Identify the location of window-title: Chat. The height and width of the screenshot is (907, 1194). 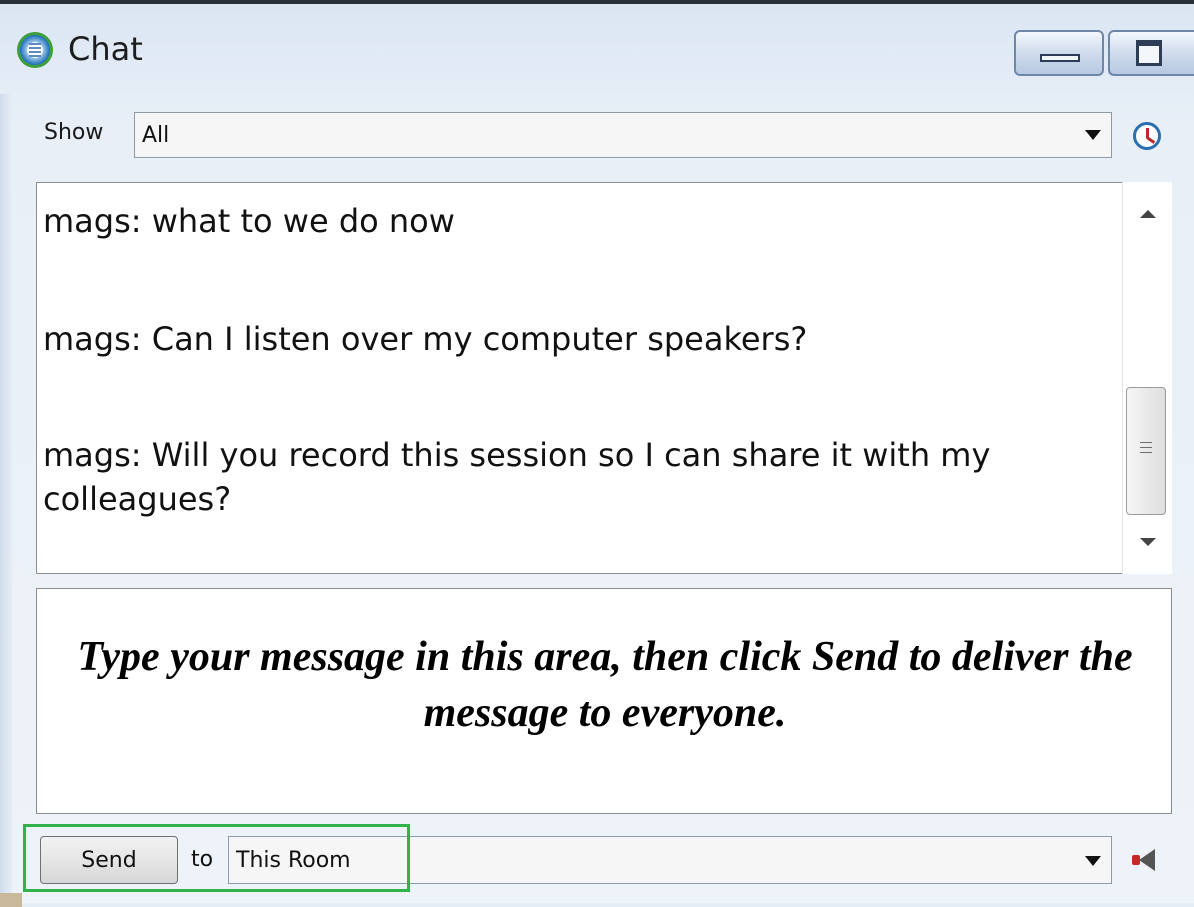
(105, 49).